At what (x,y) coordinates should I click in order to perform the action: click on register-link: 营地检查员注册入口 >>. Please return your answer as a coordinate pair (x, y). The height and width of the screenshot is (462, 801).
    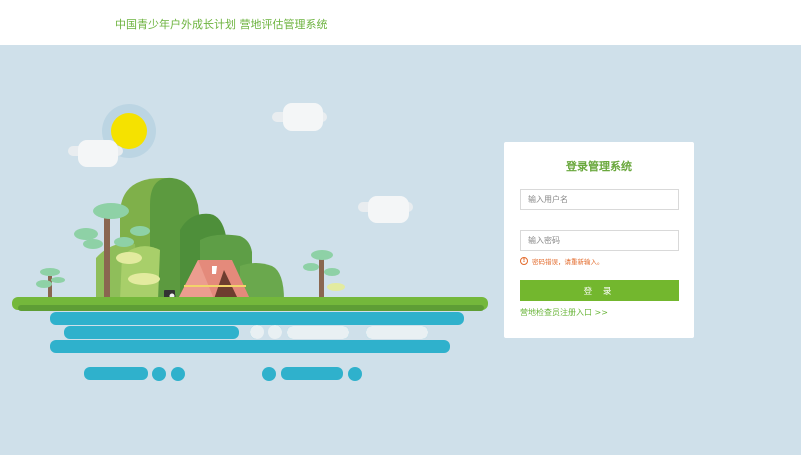
    Looking at the image, I should click on (564, 312).